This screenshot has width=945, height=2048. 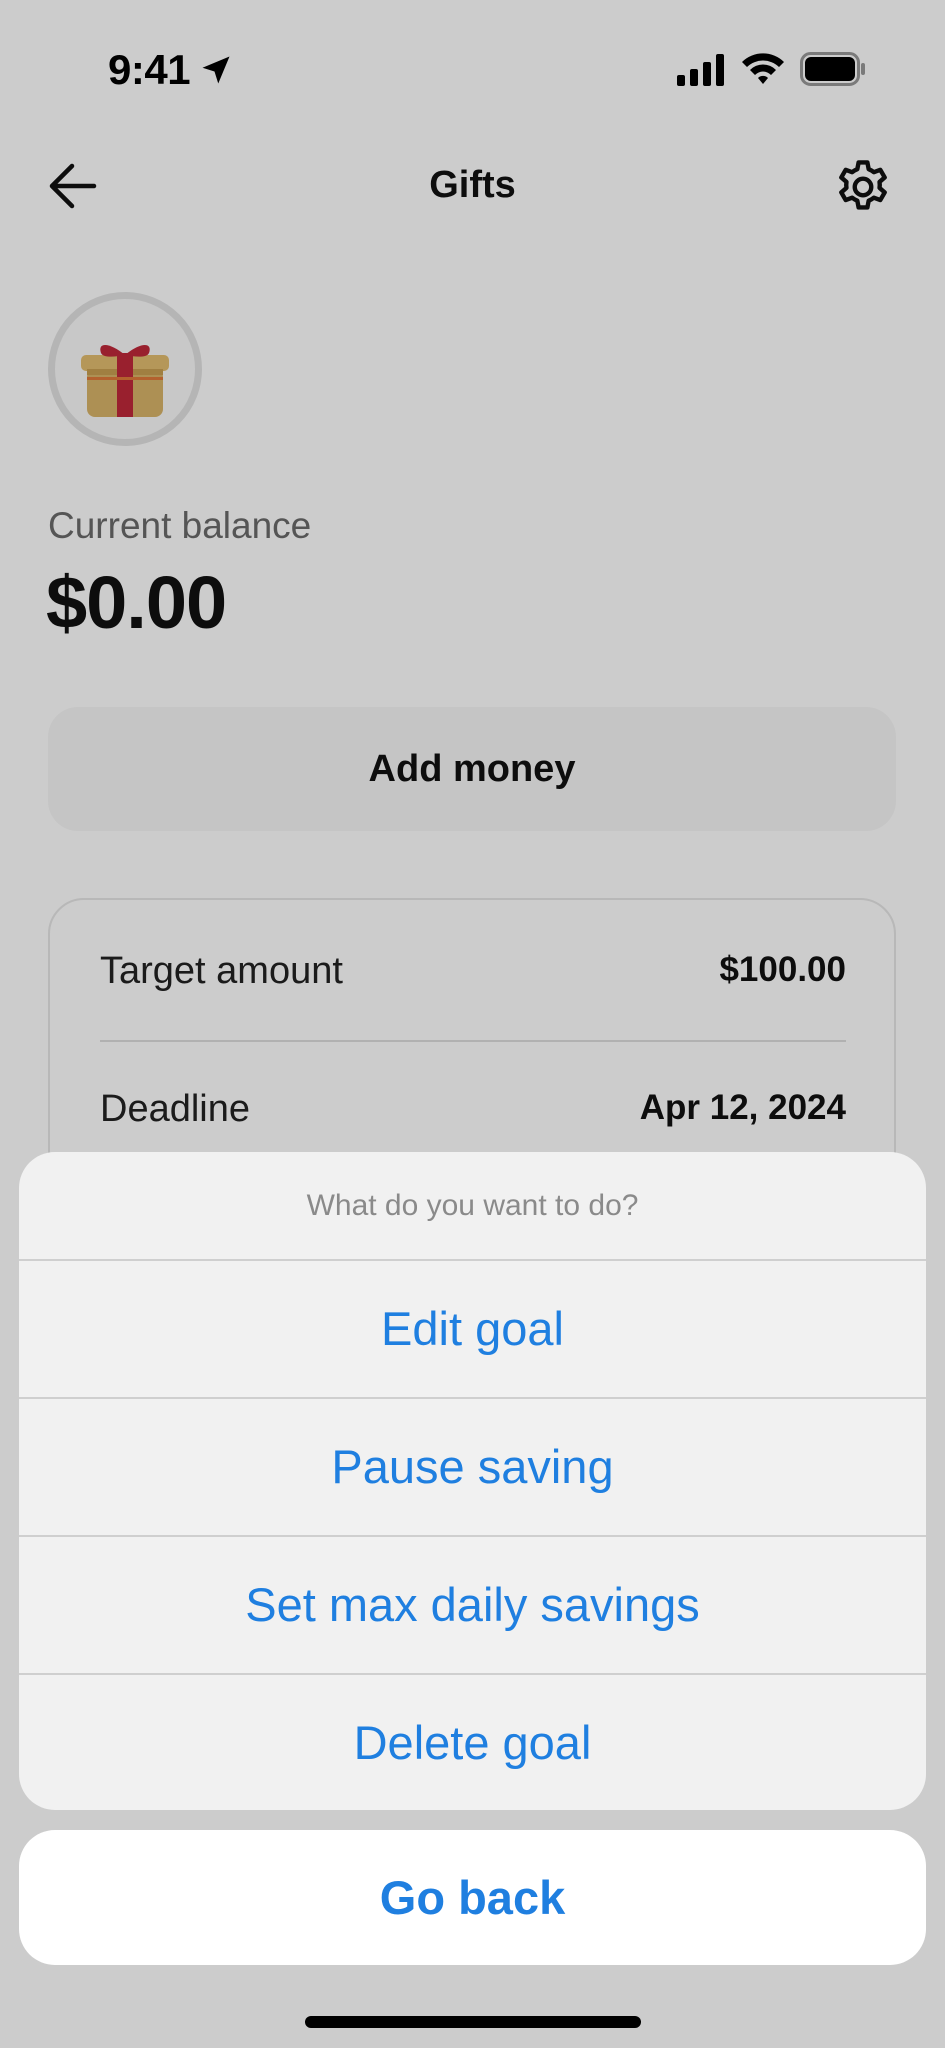 I want to click on edit-goal-button: Edit goal, so click(x=472, y=1327).